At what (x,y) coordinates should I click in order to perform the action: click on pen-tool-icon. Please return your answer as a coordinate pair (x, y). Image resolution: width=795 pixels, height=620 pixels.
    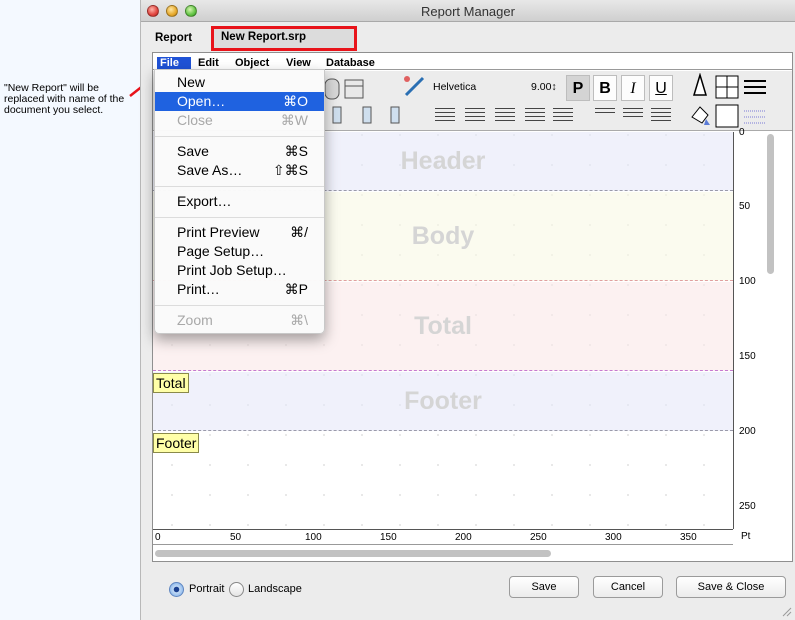
    Looking at the image, I should click on (415, 87).